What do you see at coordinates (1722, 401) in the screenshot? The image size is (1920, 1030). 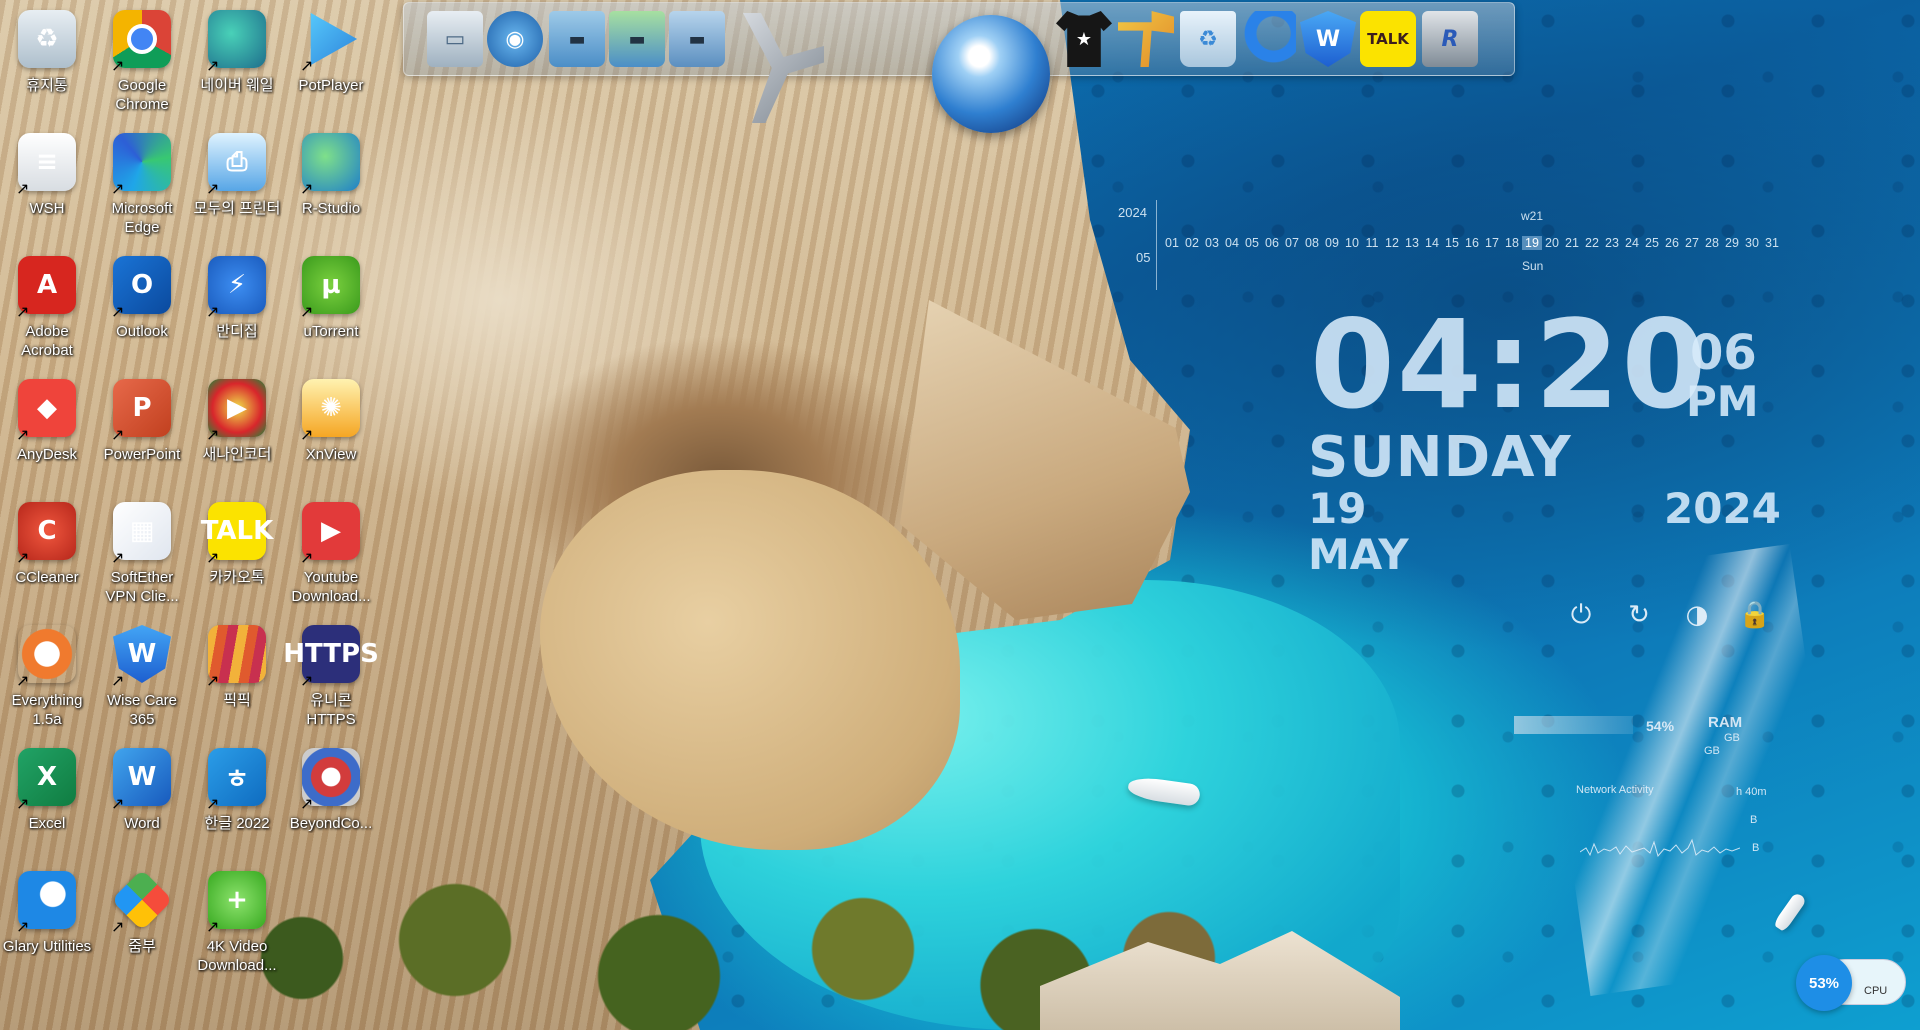 I see `clock-ampm: PM` at bounding box center [1722, 401].